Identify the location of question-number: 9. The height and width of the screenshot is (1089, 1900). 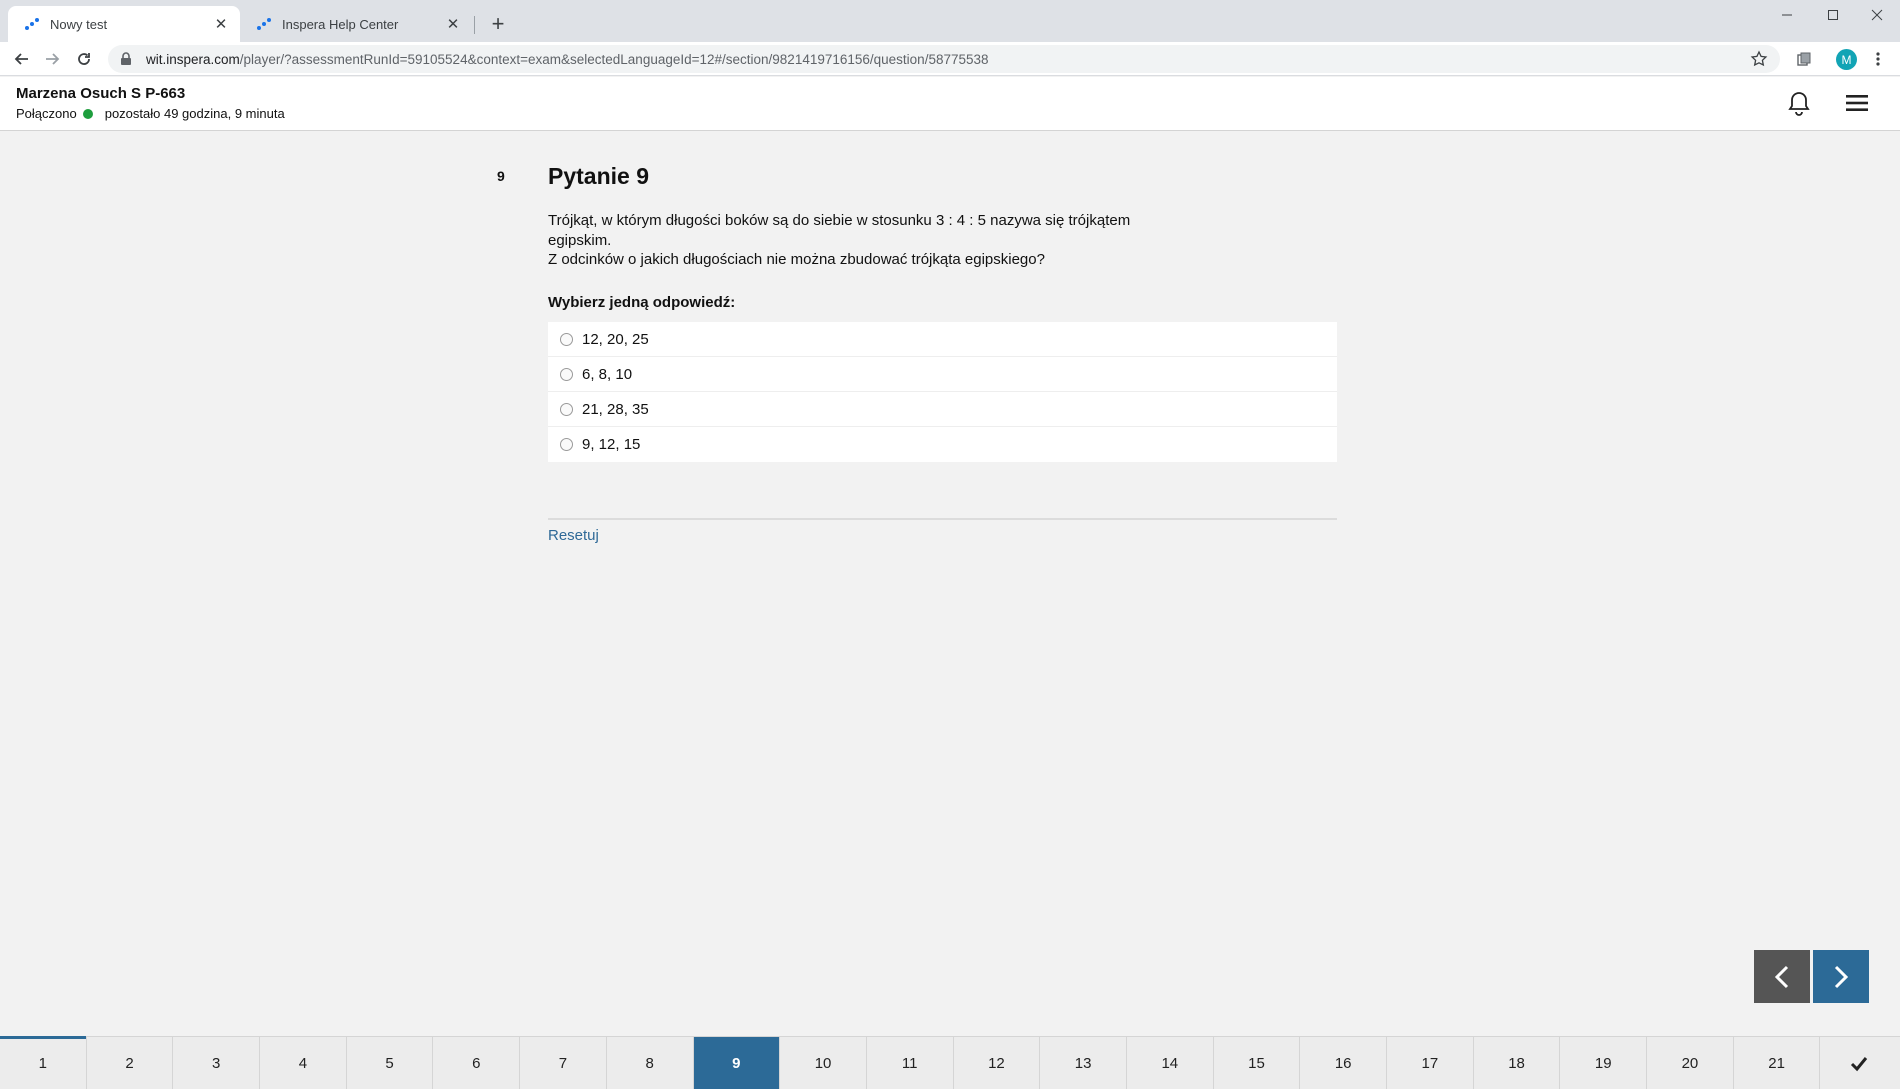
(501, 176).